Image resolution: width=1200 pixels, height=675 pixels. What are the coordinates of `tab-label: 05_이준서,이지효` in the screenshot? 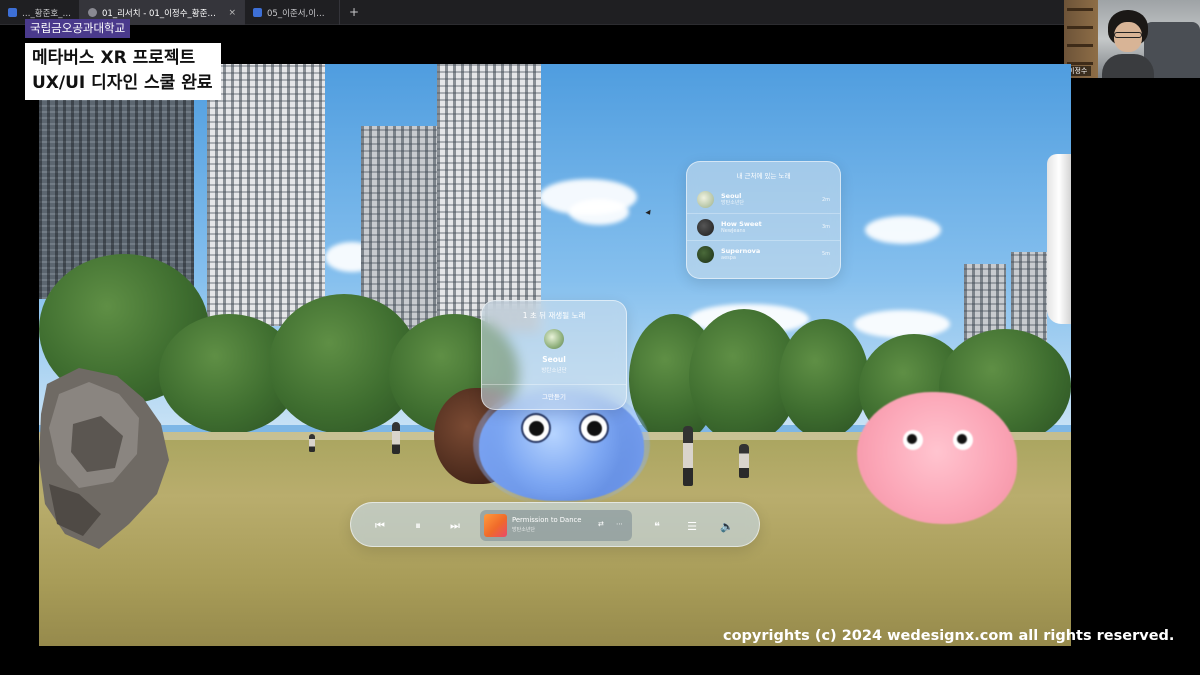 It's located at (299, 13).